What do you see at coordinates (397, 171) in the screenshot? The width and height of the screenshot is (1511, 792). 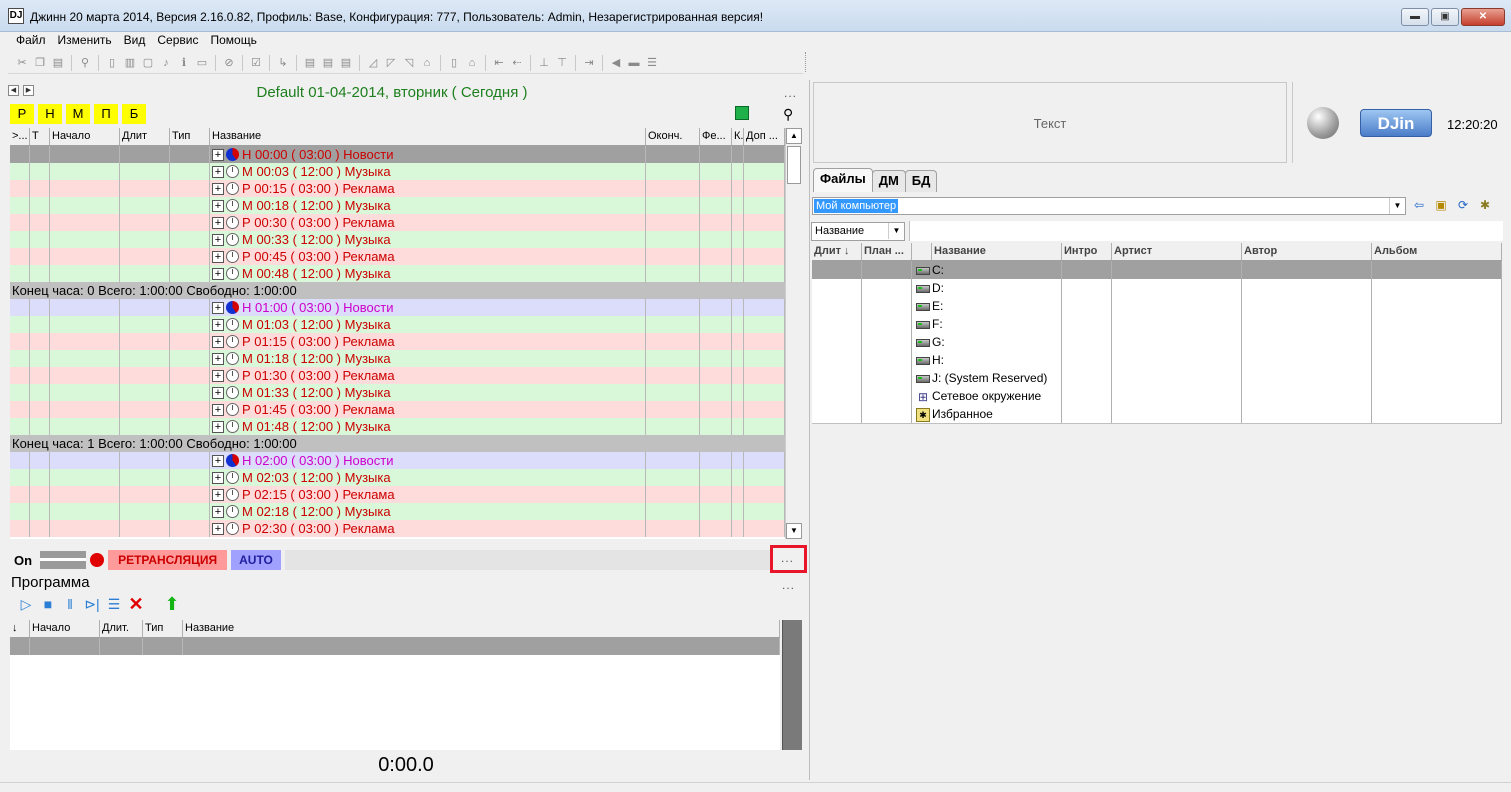 I see `schedule-row: + М 00:03 ( 12:00 ) Музыка` at bounding box center [397, 171].